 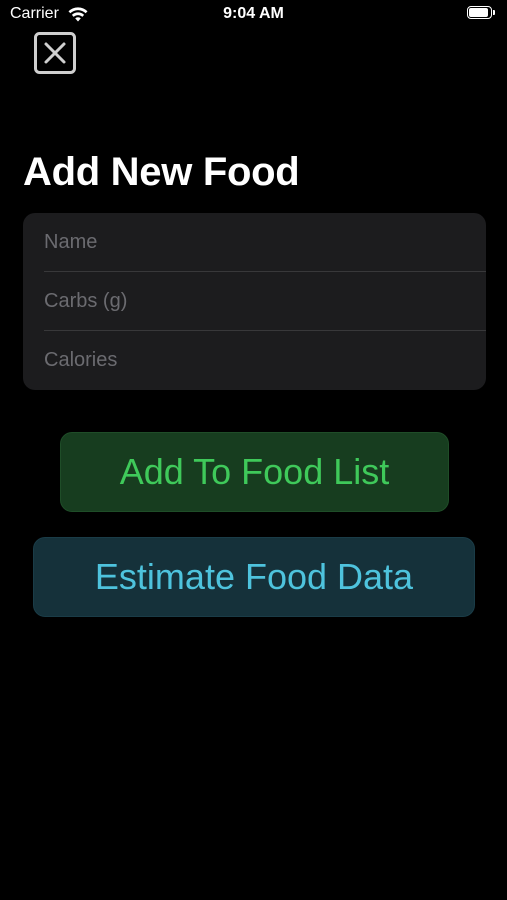 I want to click on name-field, so click(x=254, y=242).